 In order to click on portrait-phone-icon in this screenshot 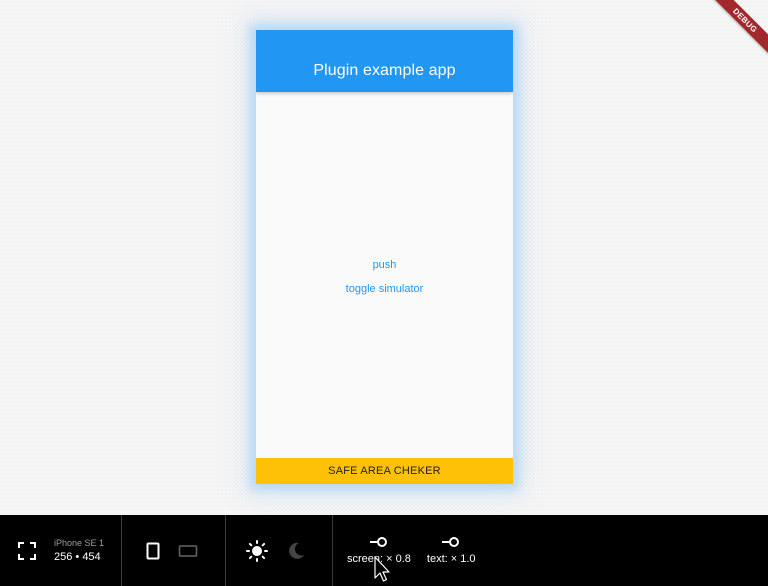, I will do `click(153, 551)`.